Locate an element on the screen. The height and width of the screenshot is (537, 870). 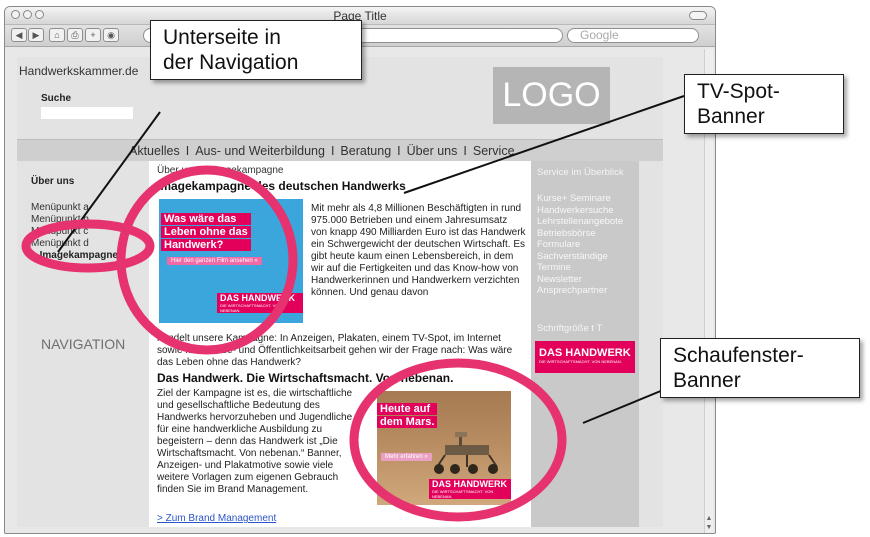
mars-banner-headline-line: Heute auf is located at coordinates (407, 409).